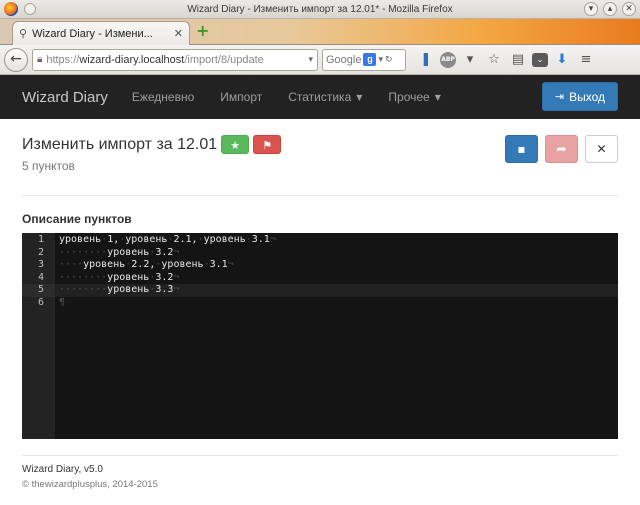 This screenshot has width=640, height=505. I want to click on line-number: 2, so click(40, 252).